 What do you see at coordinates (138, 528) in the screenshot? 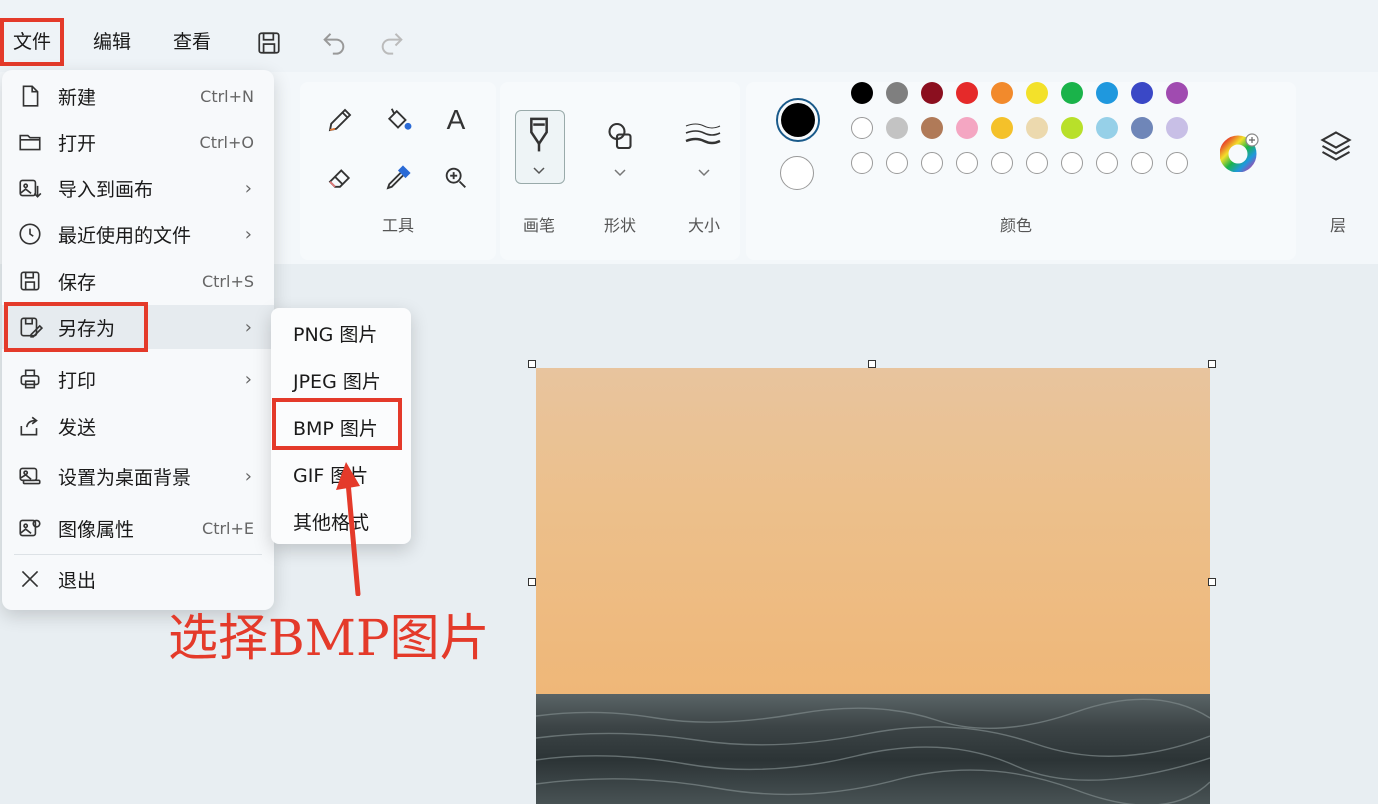
I see `file-menu-item: 图像属性 Ctrl+E` at bounding box center [138, 528].